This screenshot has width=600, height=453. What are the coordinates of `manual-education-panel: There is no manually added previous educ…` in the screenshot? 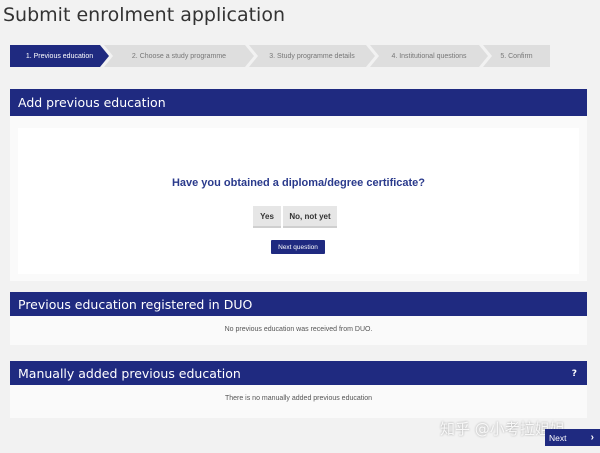 It's located at (298, 401).